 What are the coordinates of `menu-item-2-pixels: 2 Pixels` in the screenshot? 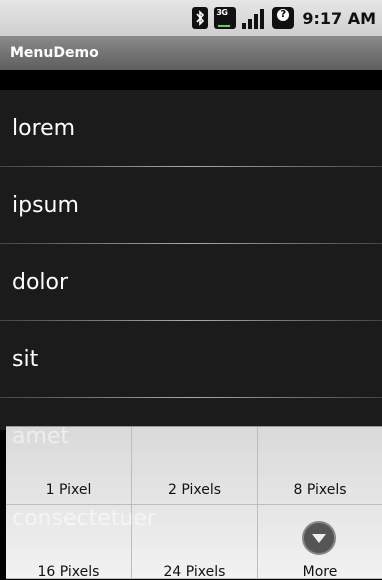 It's located at (195, 466).